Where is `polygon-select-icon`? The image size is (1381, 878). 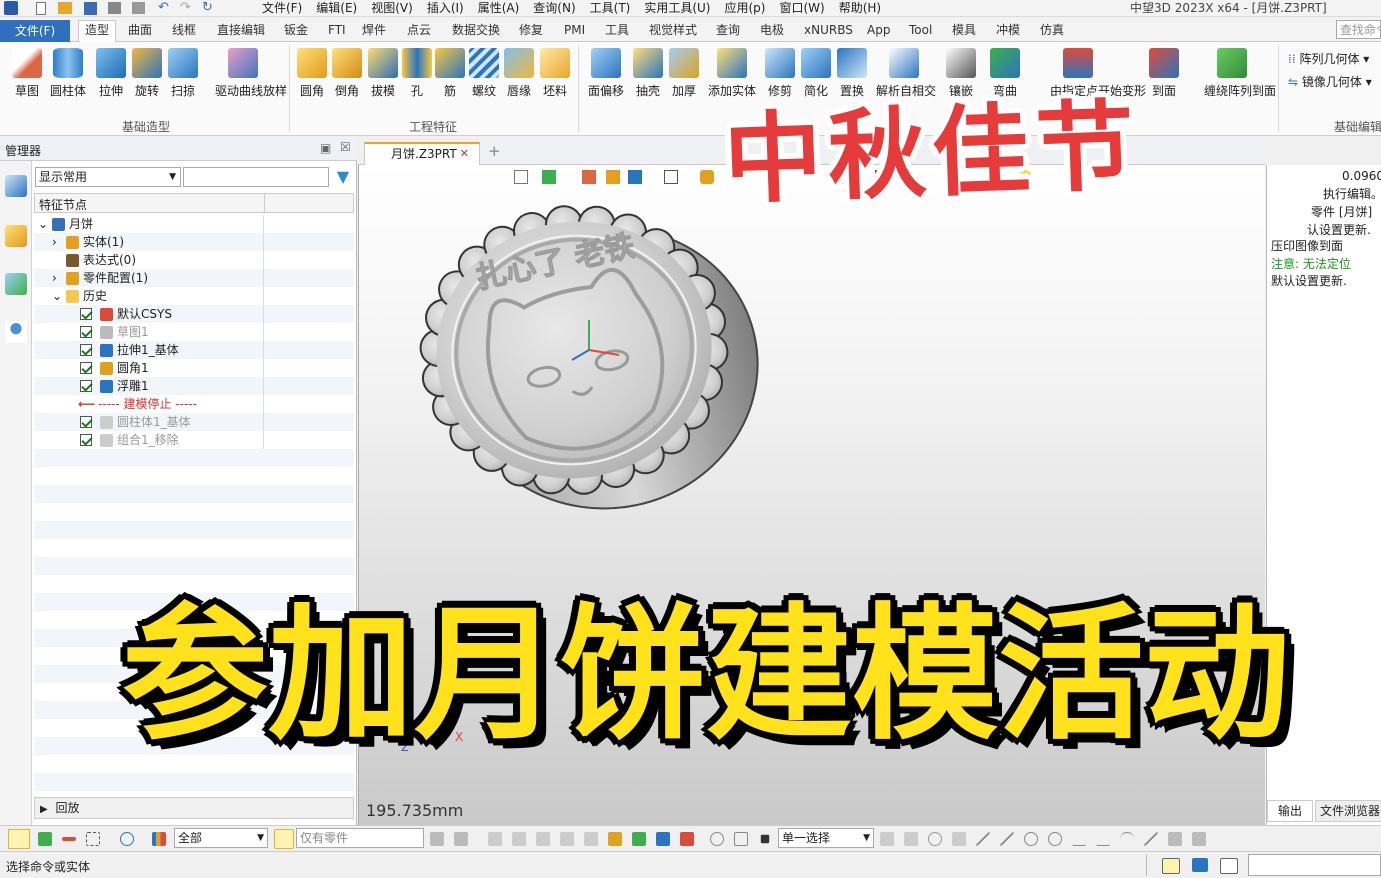
polygon-select-icon is located at coordinates (127, 839).